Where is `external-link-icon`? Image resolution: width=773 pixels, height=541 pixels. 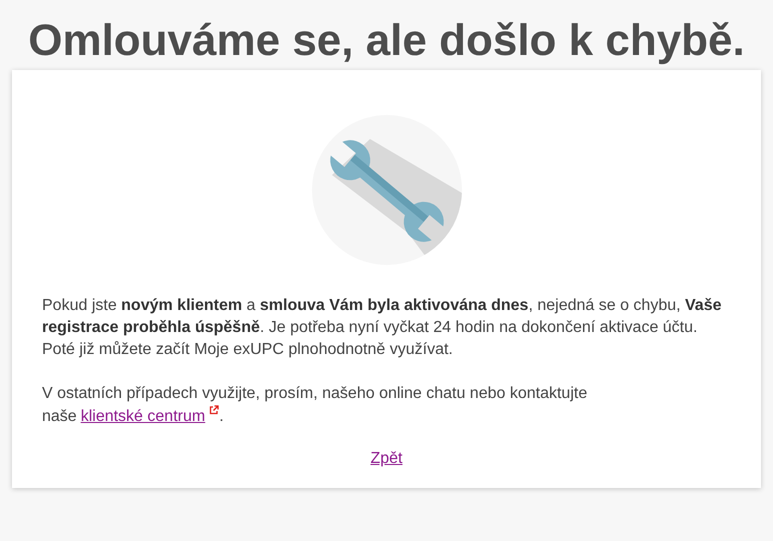
external-link-icon is located at coordinates (214, 410).